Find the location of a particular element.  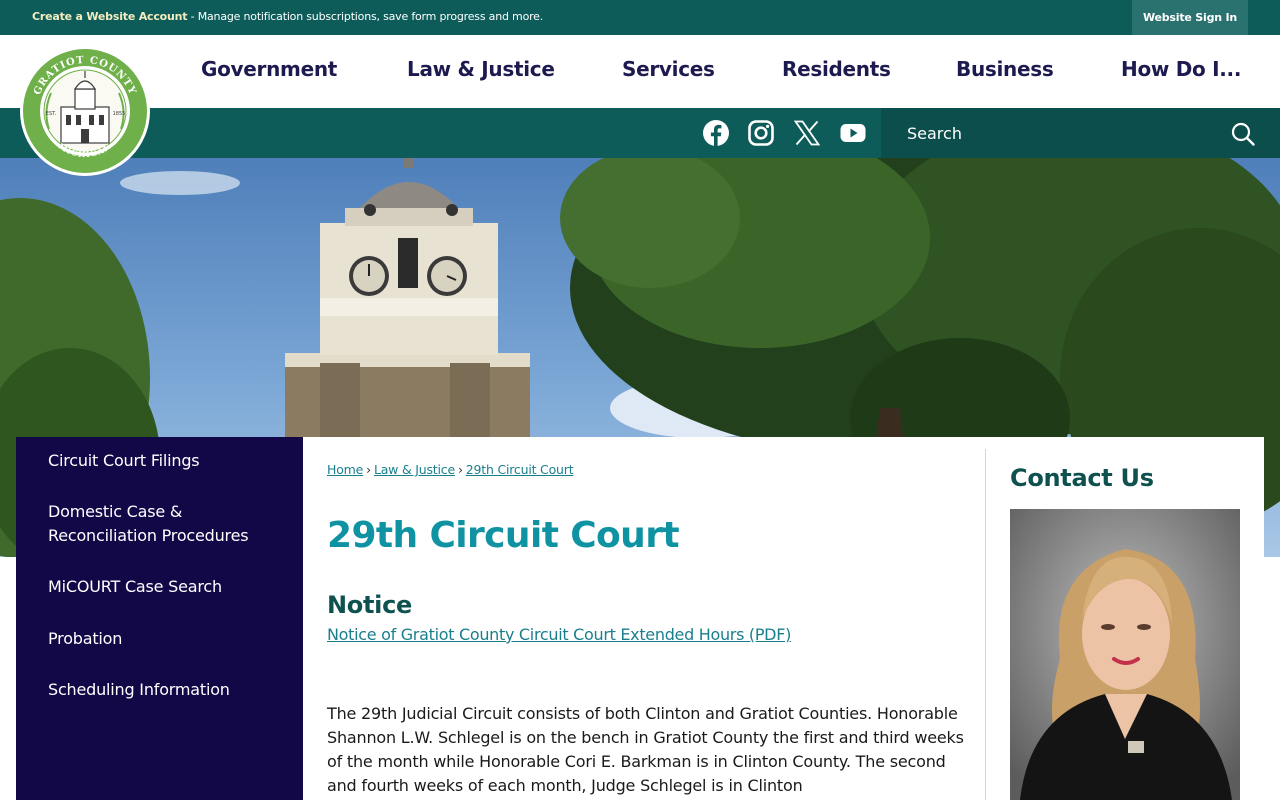

nav-item-government: Government is located at coordinates (269, 69).